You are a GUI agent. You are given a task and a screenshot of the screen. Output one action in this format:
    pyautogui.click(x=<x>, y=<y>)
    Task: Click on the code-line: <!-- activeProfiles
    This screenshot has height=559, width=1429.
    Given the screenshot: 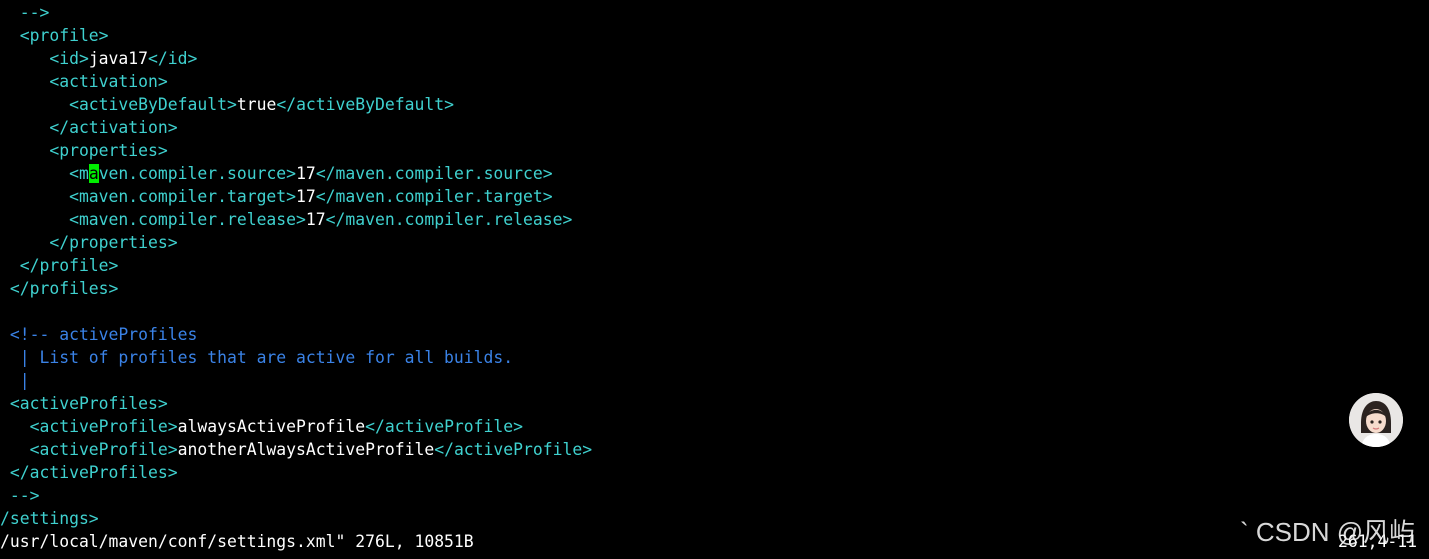 What is the action you would take?
    pyautogui.click(x=99, y=334)
    